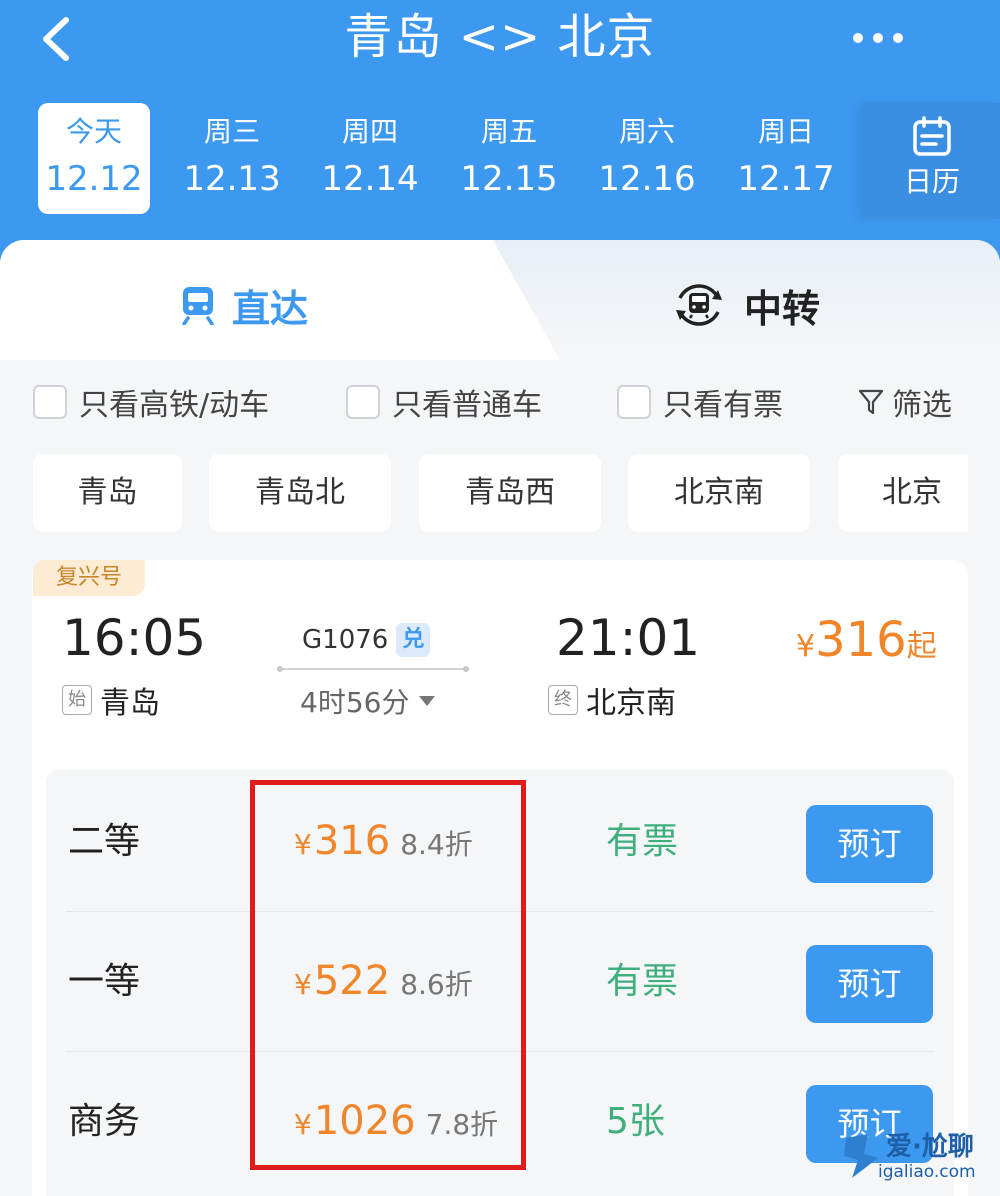 This screenshot has height=1196, width=1000. Describe the element at coordinates (130, 703) in the screenshot. I see `departure-station-name: 青岛` at that location.